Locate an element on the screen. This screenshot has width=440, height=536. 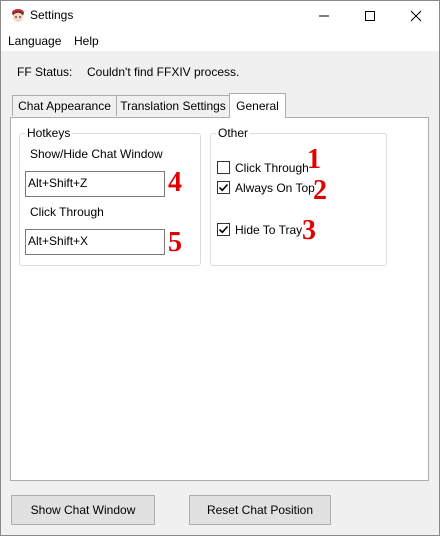
close-button is located at coordinates (416, 16).